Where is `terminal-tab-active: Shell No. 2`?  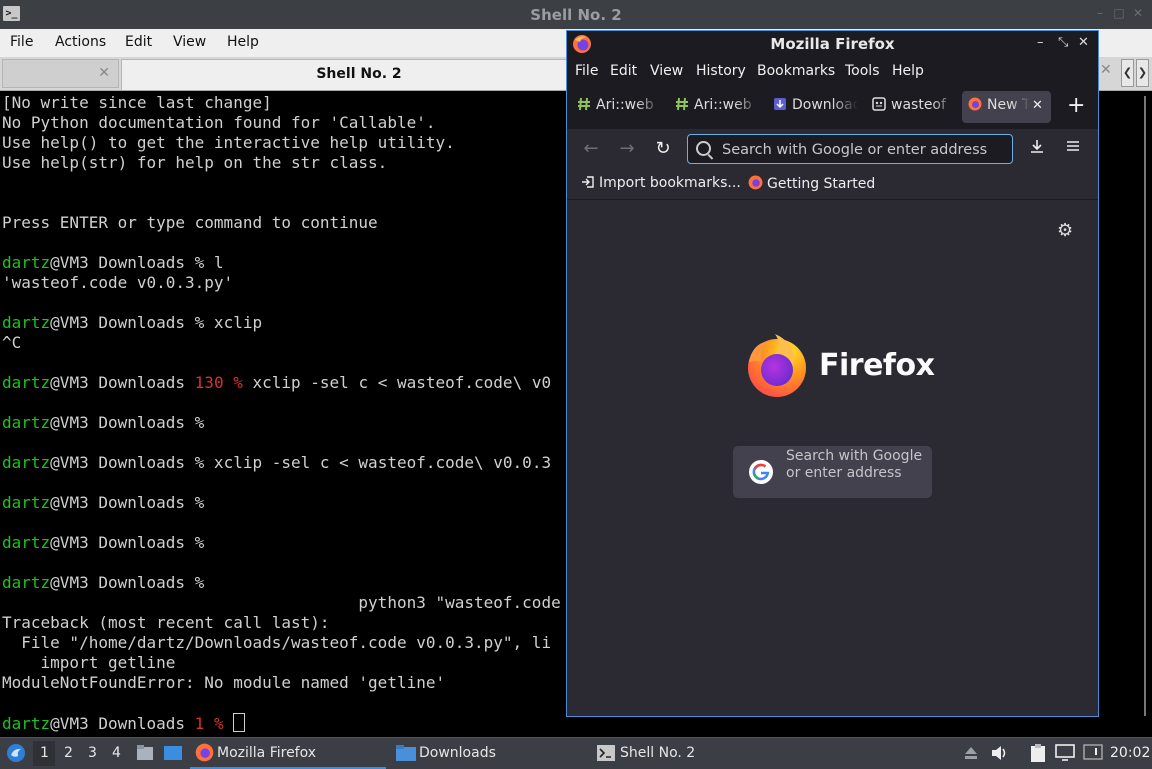
terminal-tab-active: Shell No. 2 is located at coordinates (359, 74).